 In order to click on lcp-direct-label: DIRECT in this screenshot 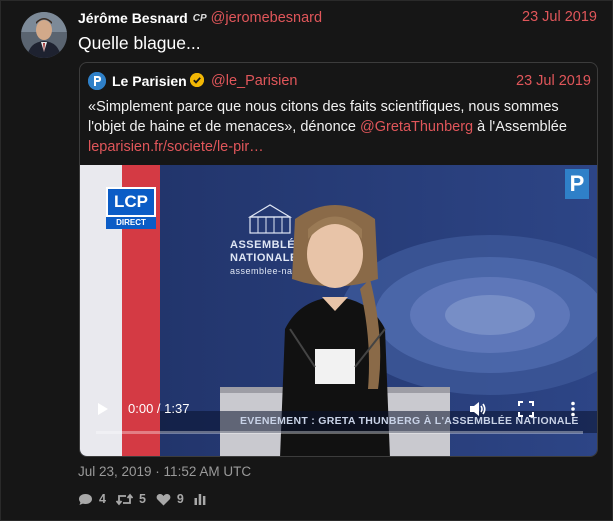, I will do `click(131, 223)`.